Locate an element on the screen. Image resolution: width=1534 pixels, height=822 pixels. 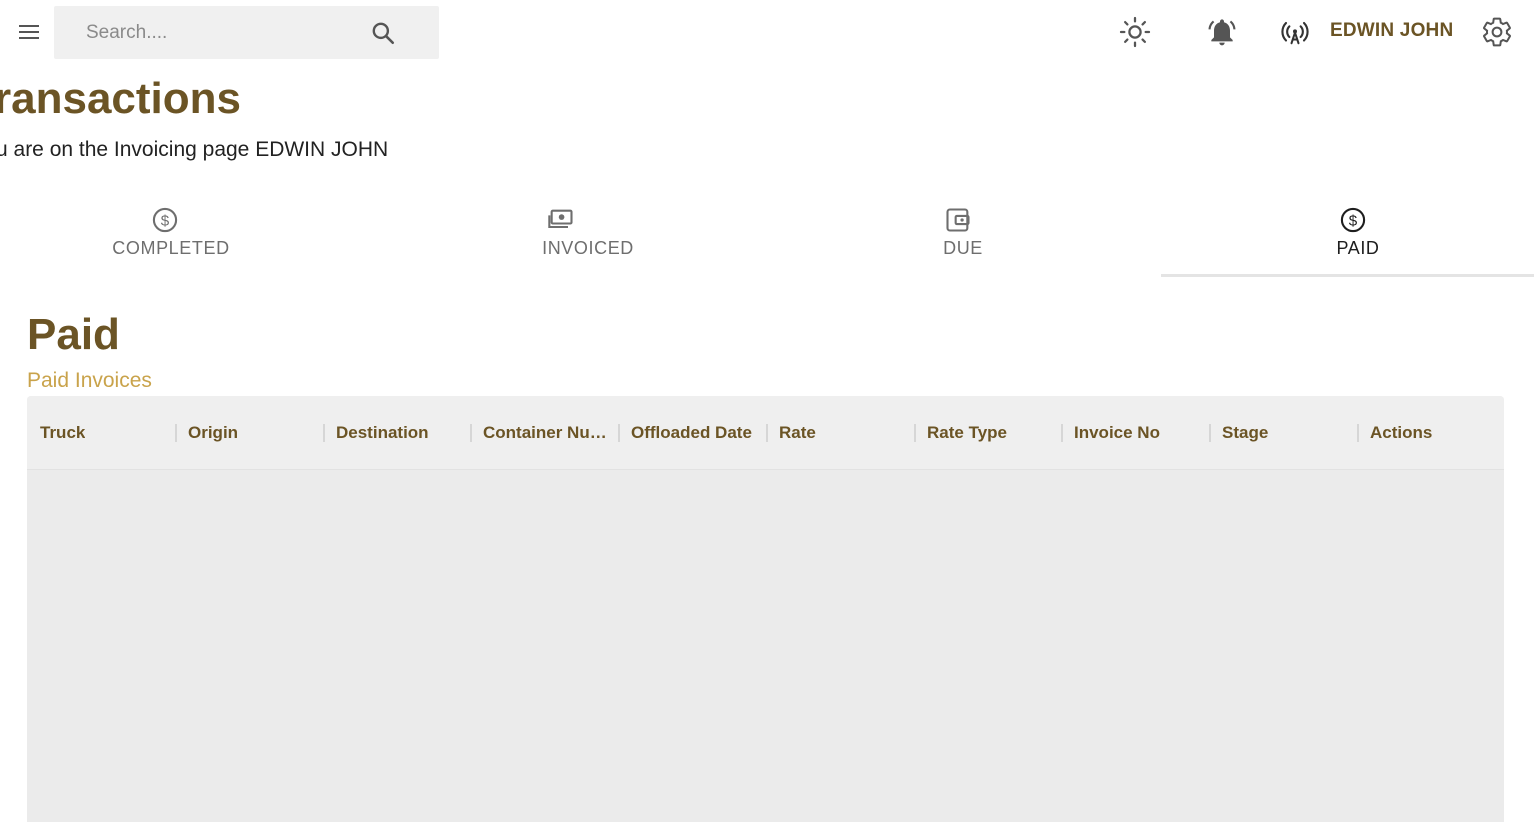
search-icon is located at coordinates (383, 33).